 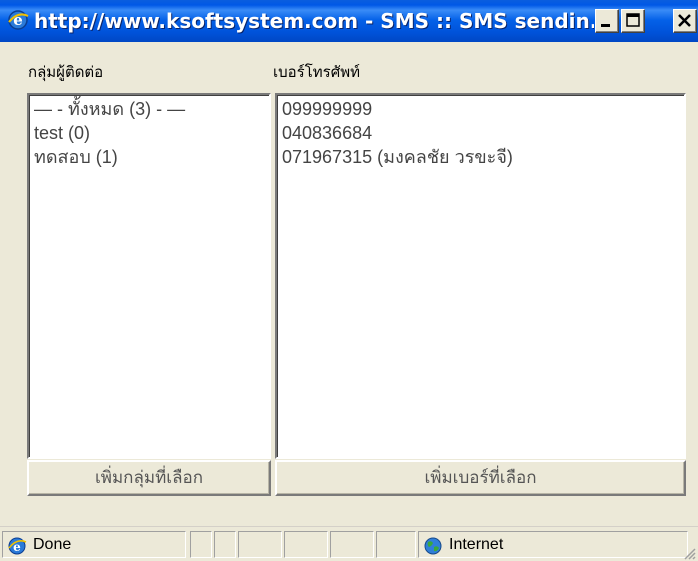 I want to click on minimize-icon, so click(x=605, y=25).